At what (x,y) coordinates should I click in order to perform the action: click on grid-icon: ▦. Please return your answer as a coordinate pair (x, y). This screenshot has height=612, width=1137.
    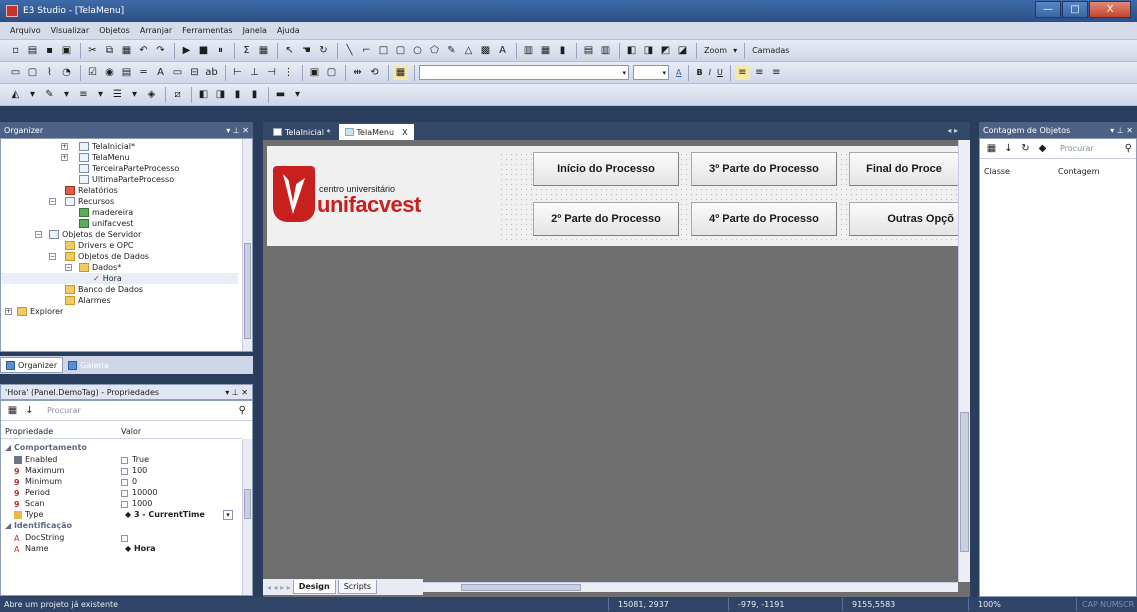
    Looking at the image, I should click on (263, 51).